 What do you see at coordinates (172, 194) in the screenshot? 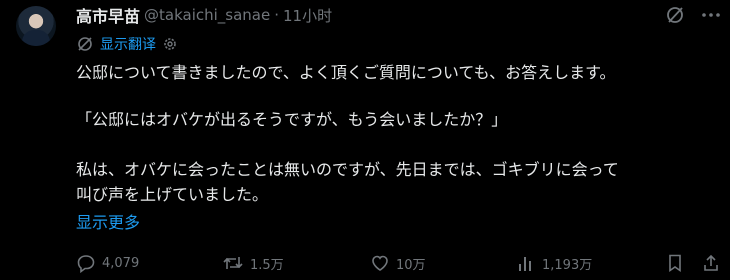
I see `post-text-line: 叫び声を上げていました。` at bounding box center [172, 194].